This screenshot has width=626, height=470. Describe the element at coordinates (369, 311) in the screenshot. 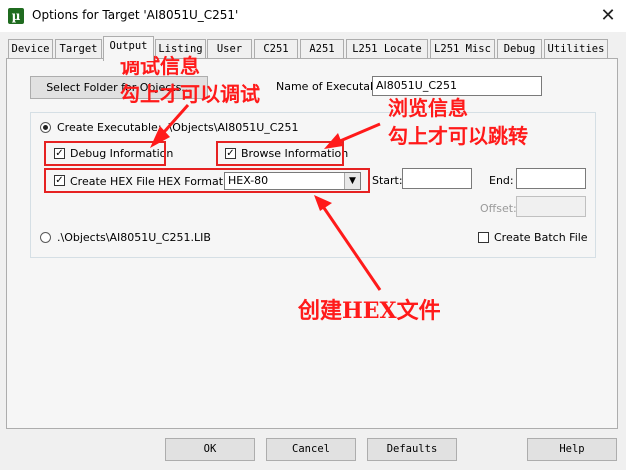

I see `hex-annotation: 创建HEX文件` at that location.